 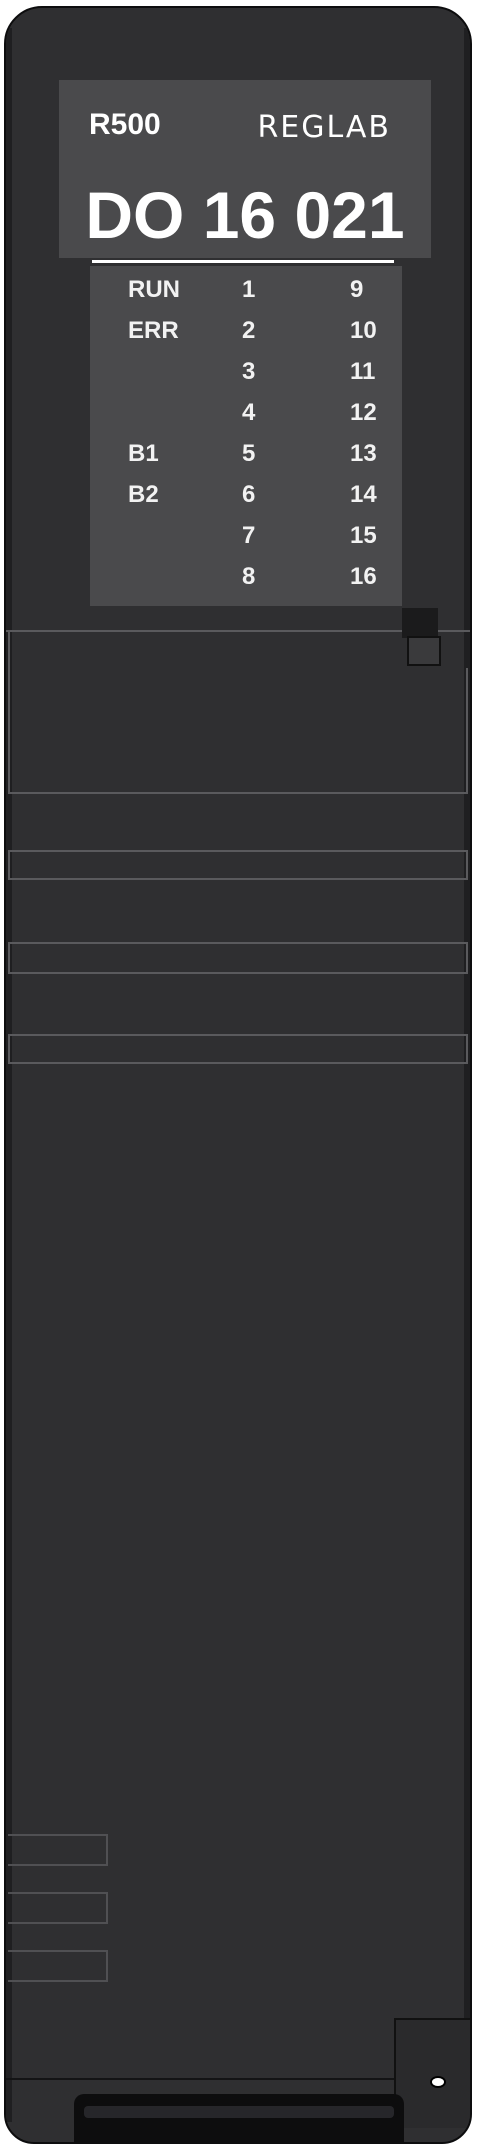 What do you see at coordinates (357, 289) in the screenshot?
I see `led-channel-label: 9` at bounding box center [357, 289].